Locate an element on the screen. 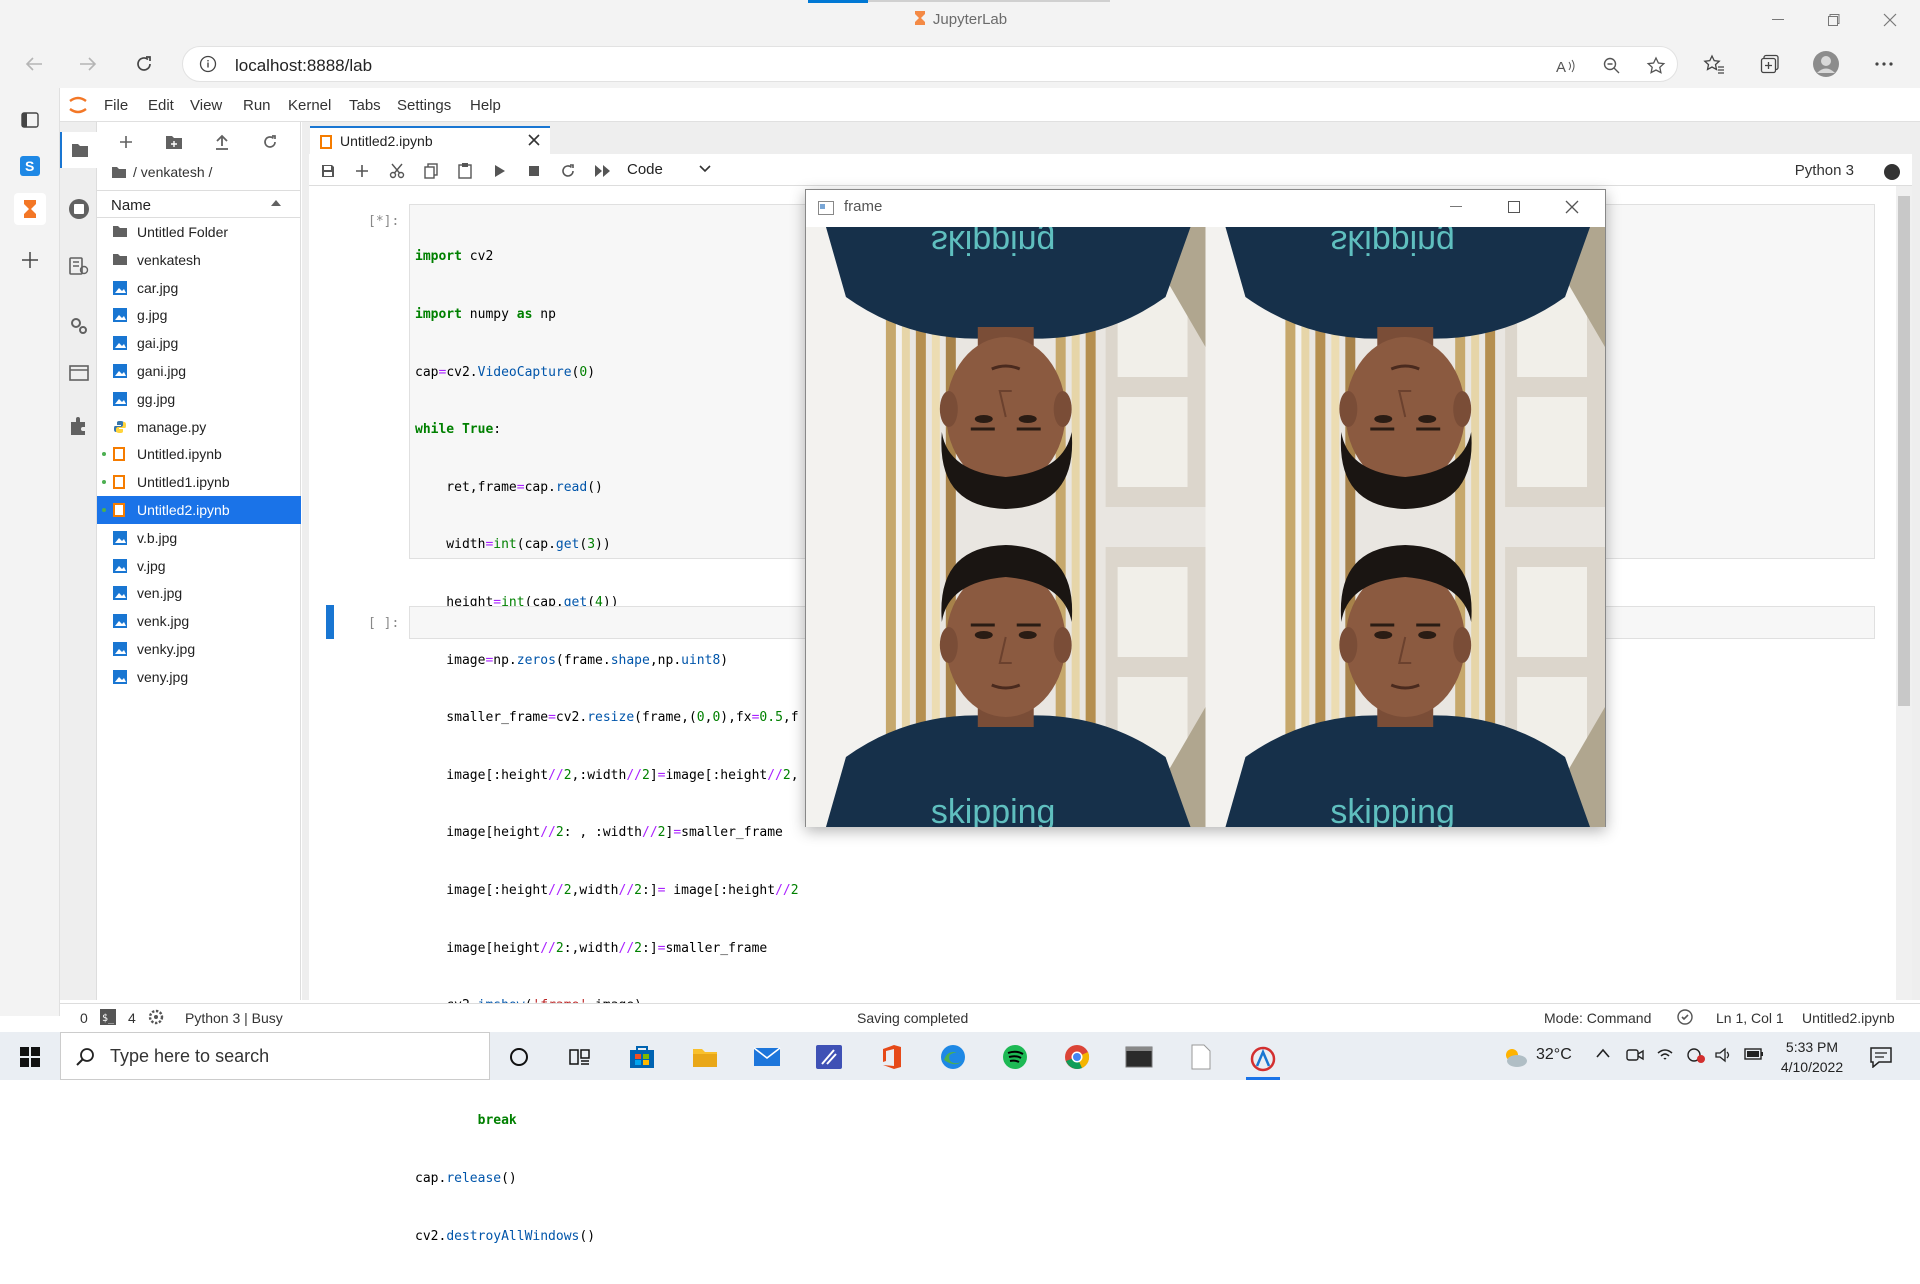  forward-button is located at coordinates (88, 64).